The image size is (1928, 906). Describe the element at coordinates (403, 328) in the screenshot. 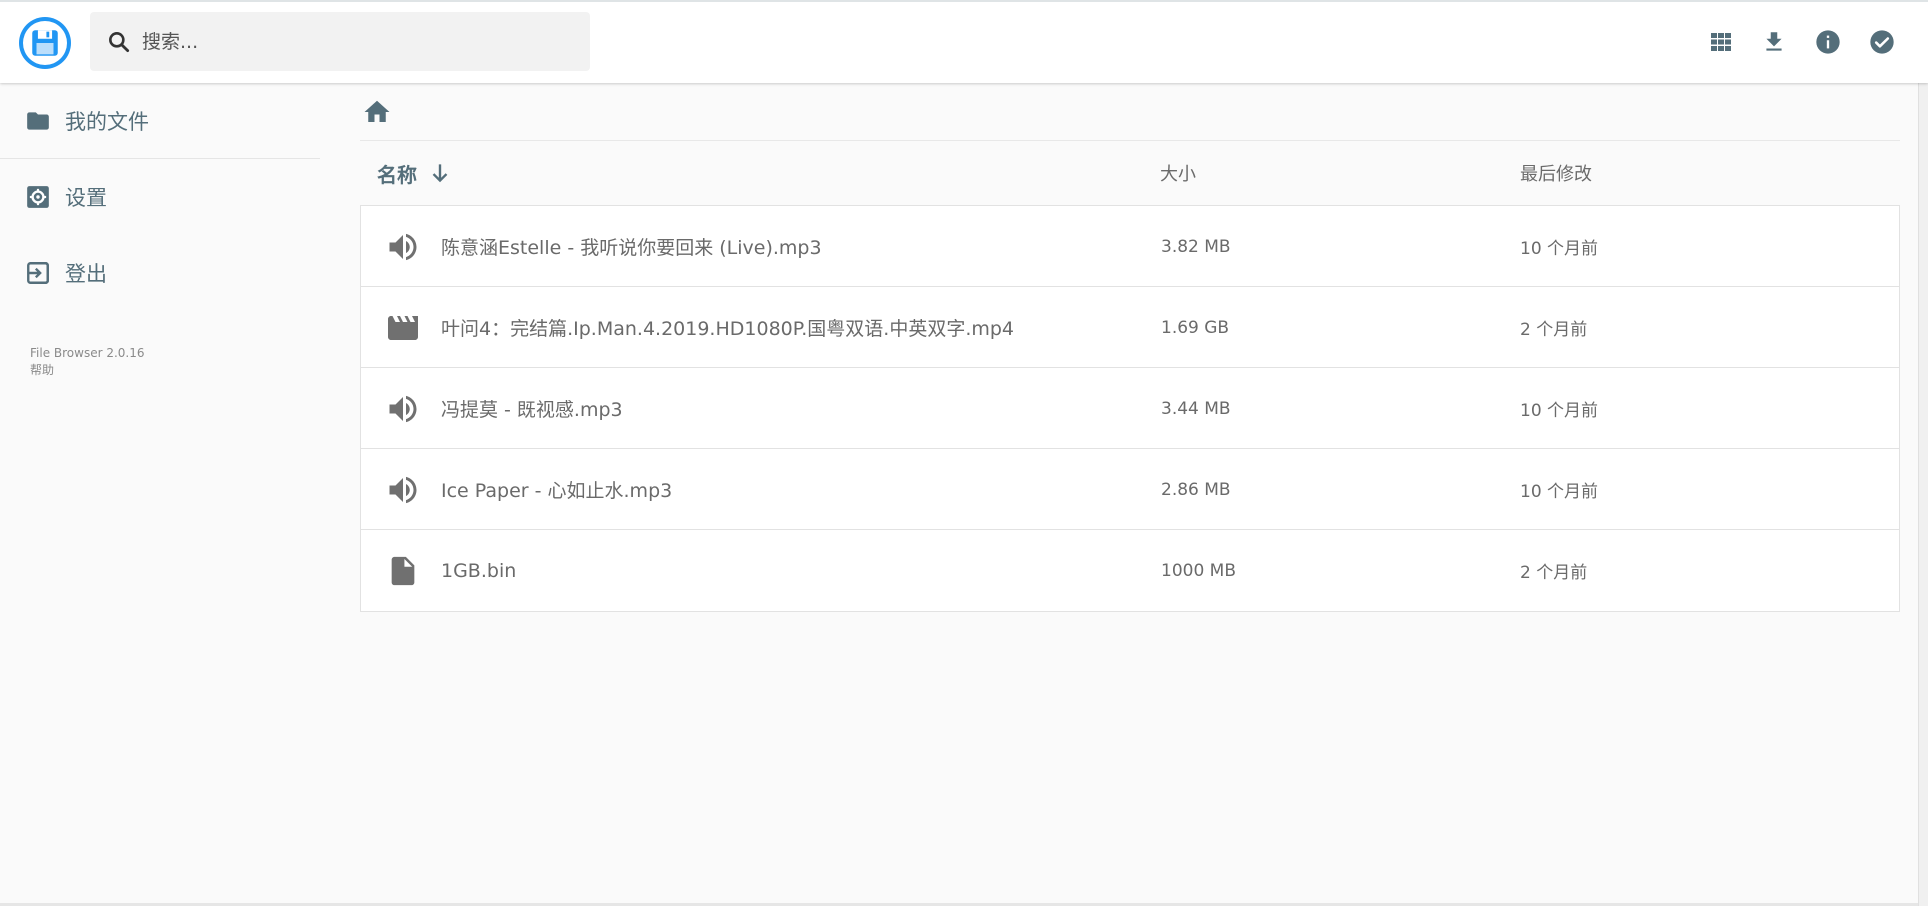

I see `movie-icon` at that location.